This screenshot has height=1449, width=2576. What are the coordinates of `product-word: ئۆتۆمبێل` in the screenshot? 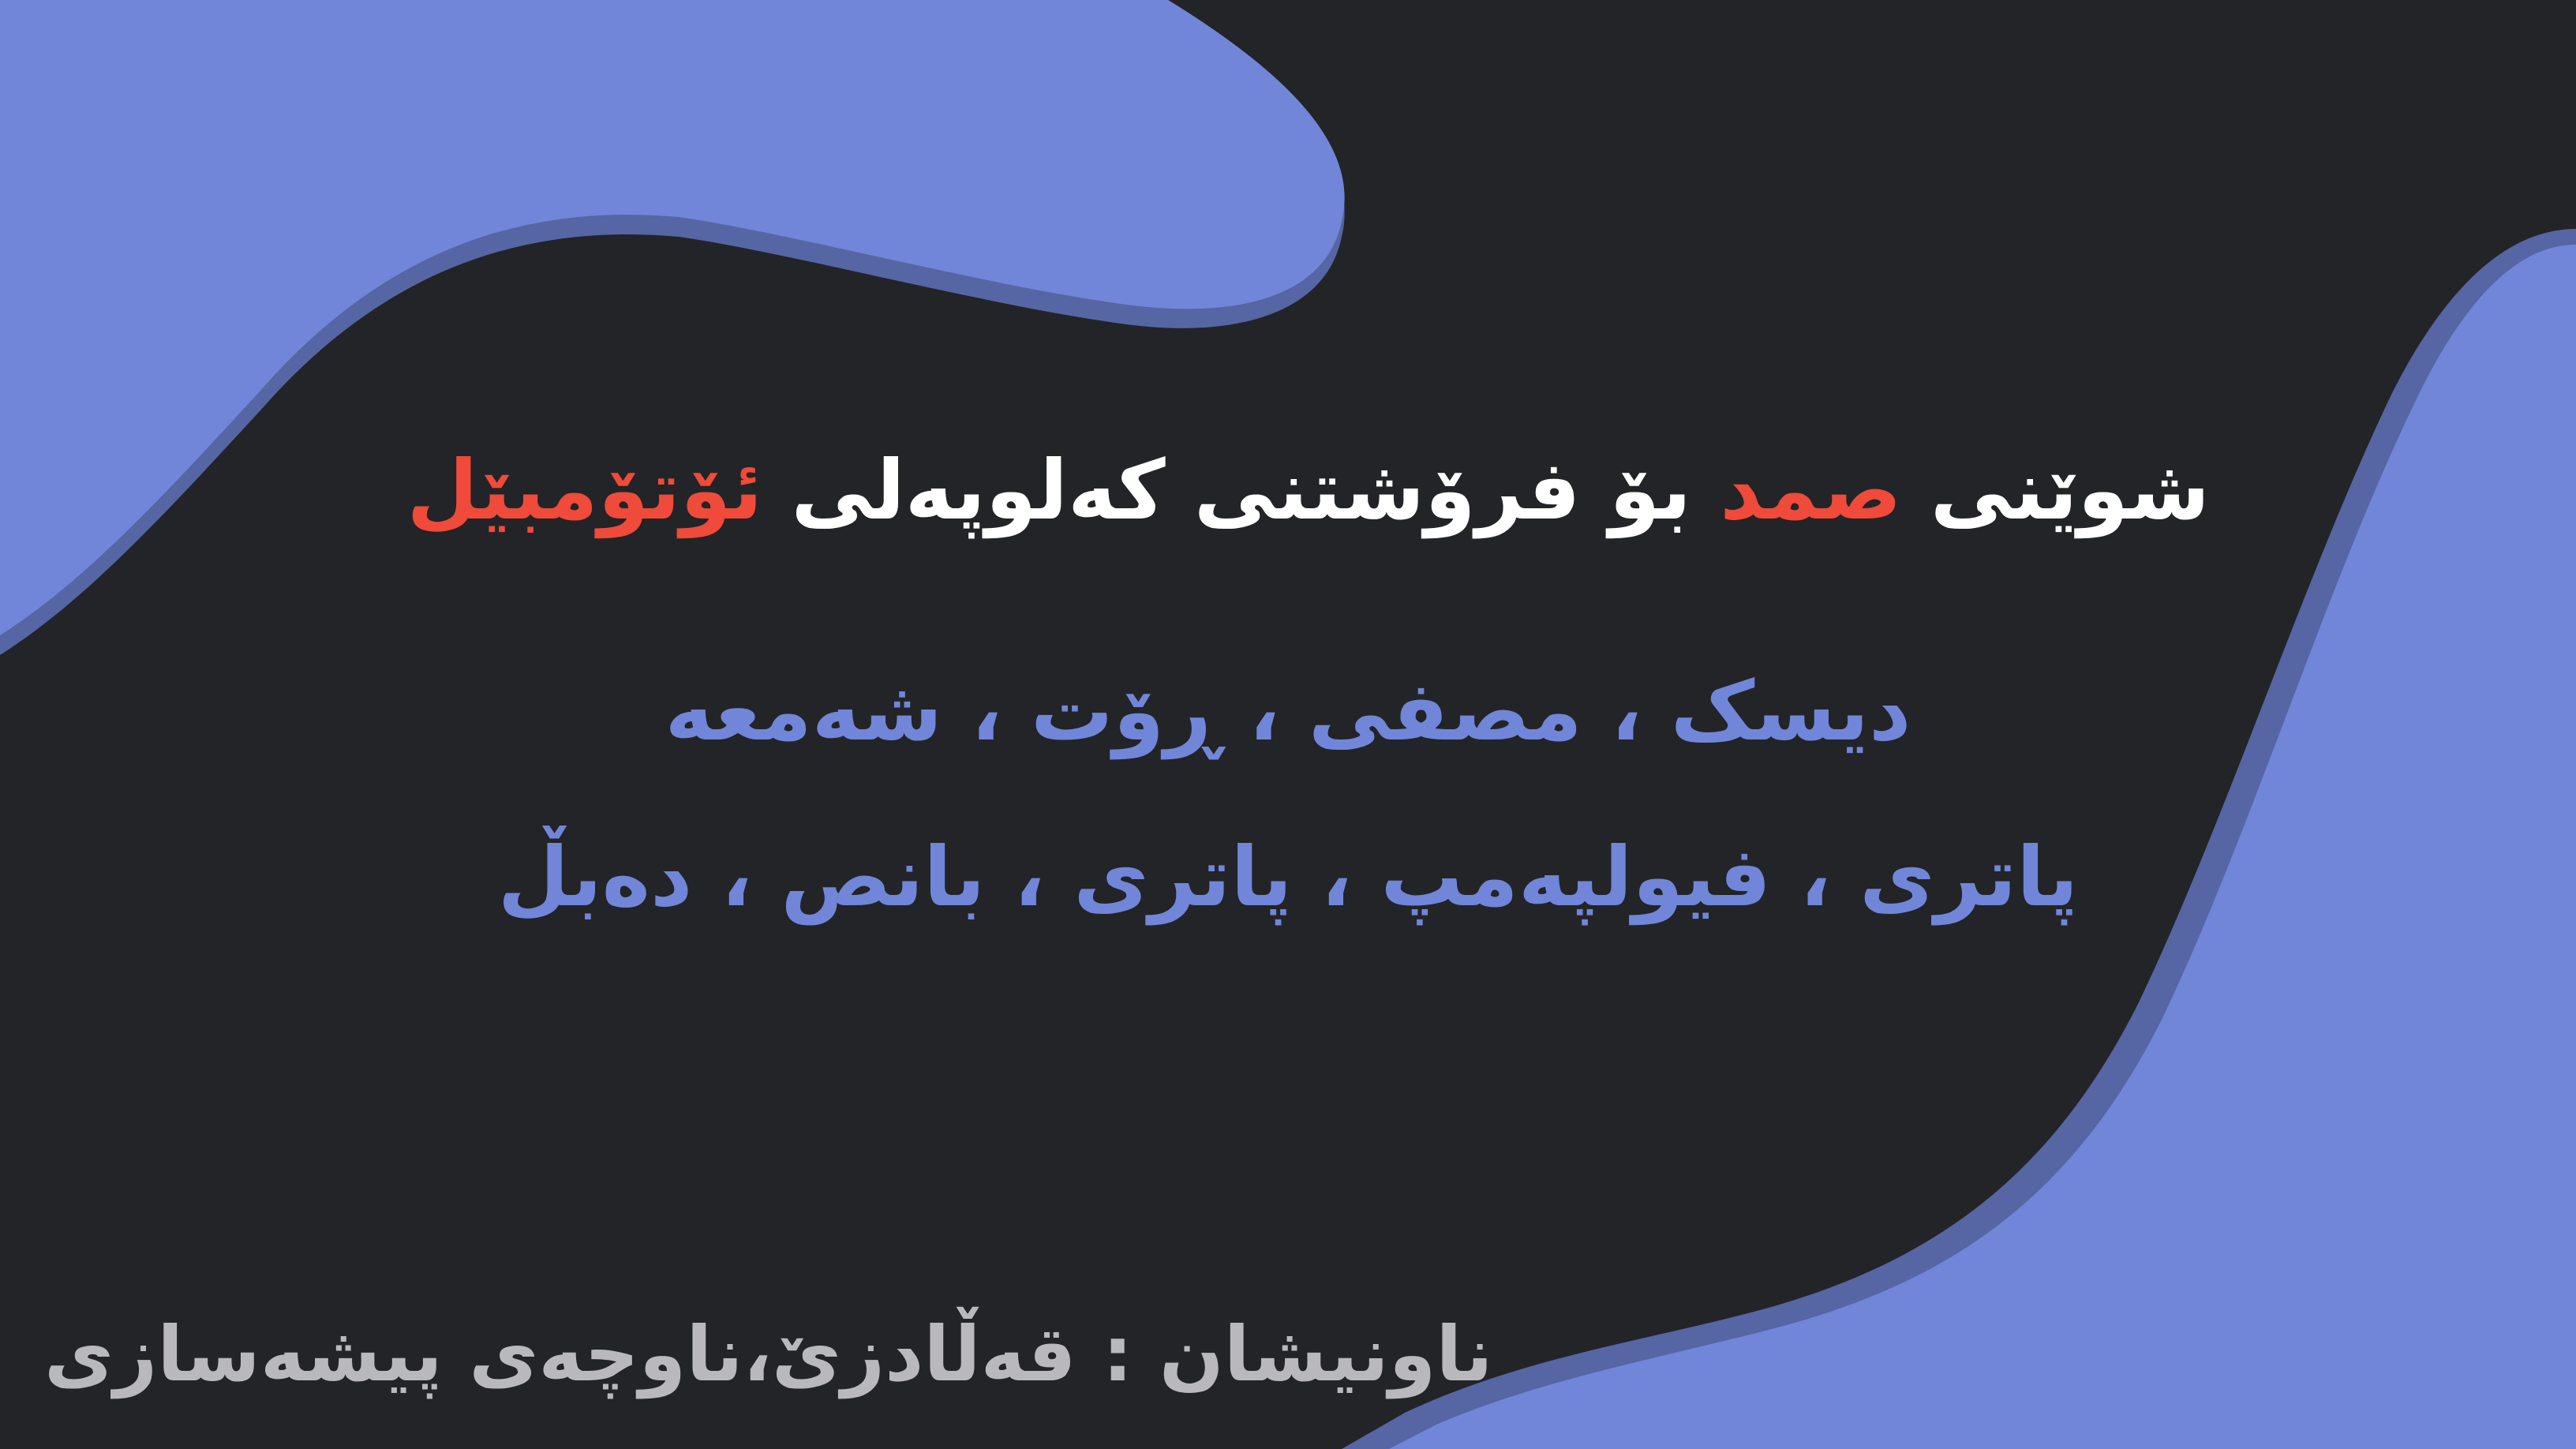 It's located at (584, 490).